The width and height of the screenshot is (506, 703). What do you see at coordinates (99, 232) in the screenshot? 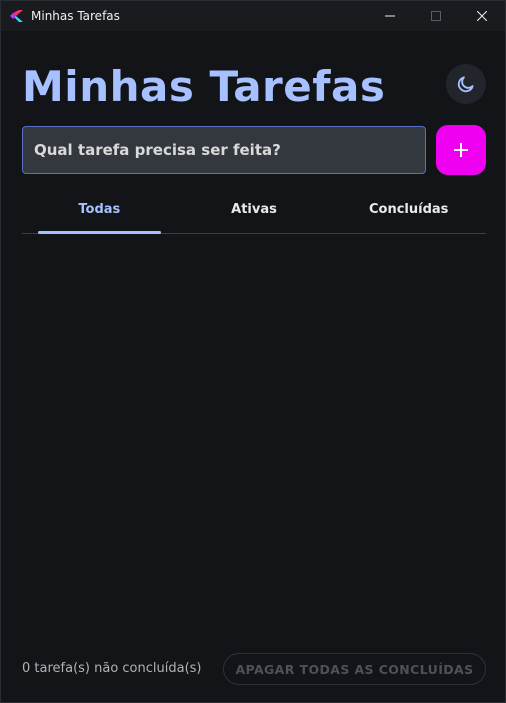
I see `active-tab-indicator` at bounding box center [99, 232].